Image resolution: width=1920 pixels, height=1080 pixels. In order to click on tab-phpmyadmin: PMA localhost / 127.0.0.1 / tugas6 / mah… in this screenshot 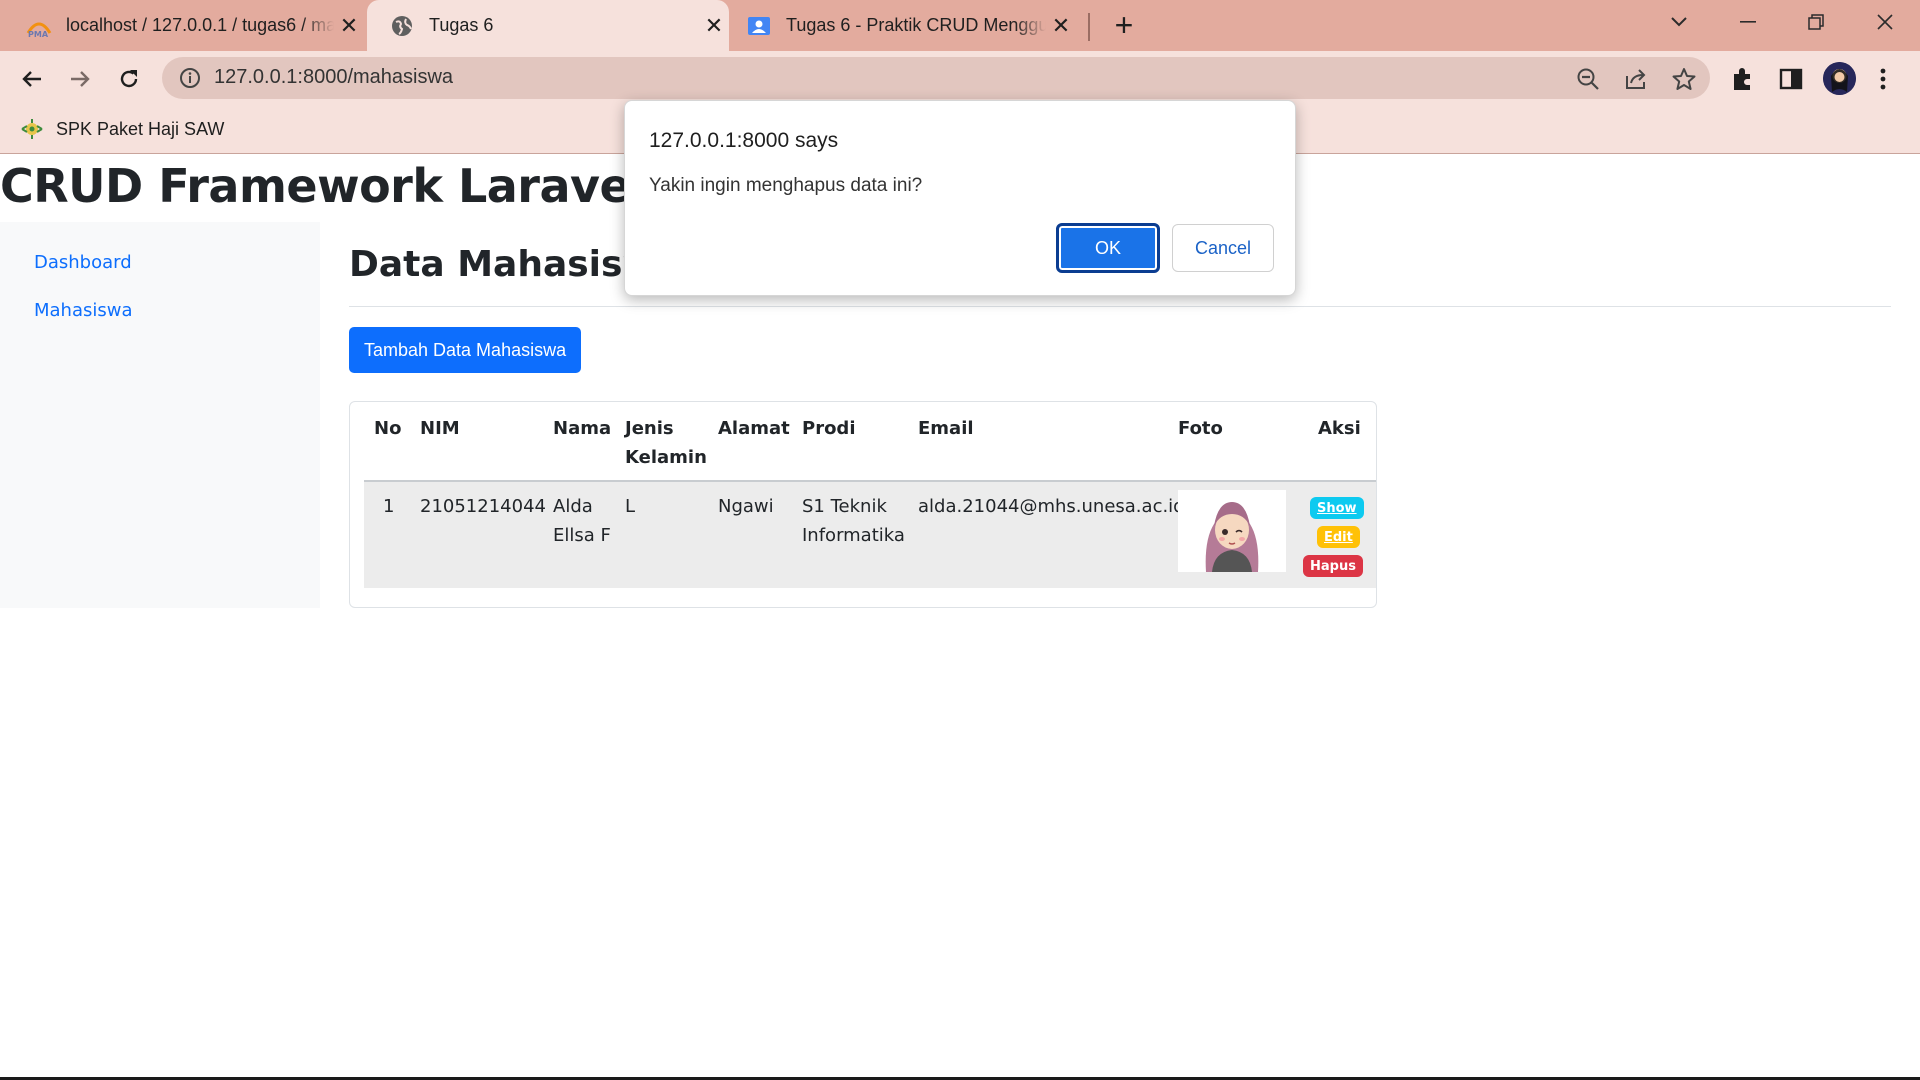, I will do `click(195, 25)`.